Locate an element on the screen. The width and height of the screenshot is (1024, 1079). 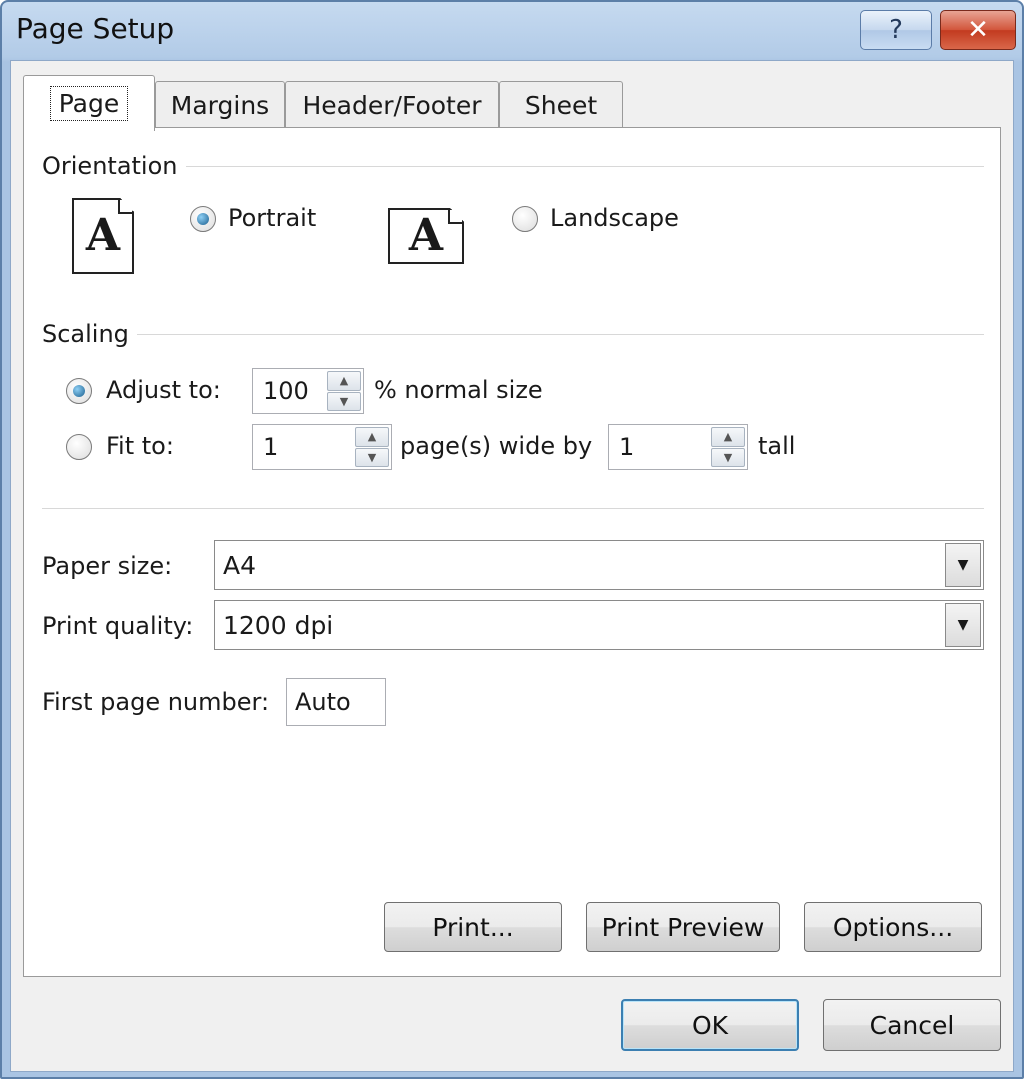
paper-size-dropdown-arrow-icon: ▼ is located at coordinates (963, 565).